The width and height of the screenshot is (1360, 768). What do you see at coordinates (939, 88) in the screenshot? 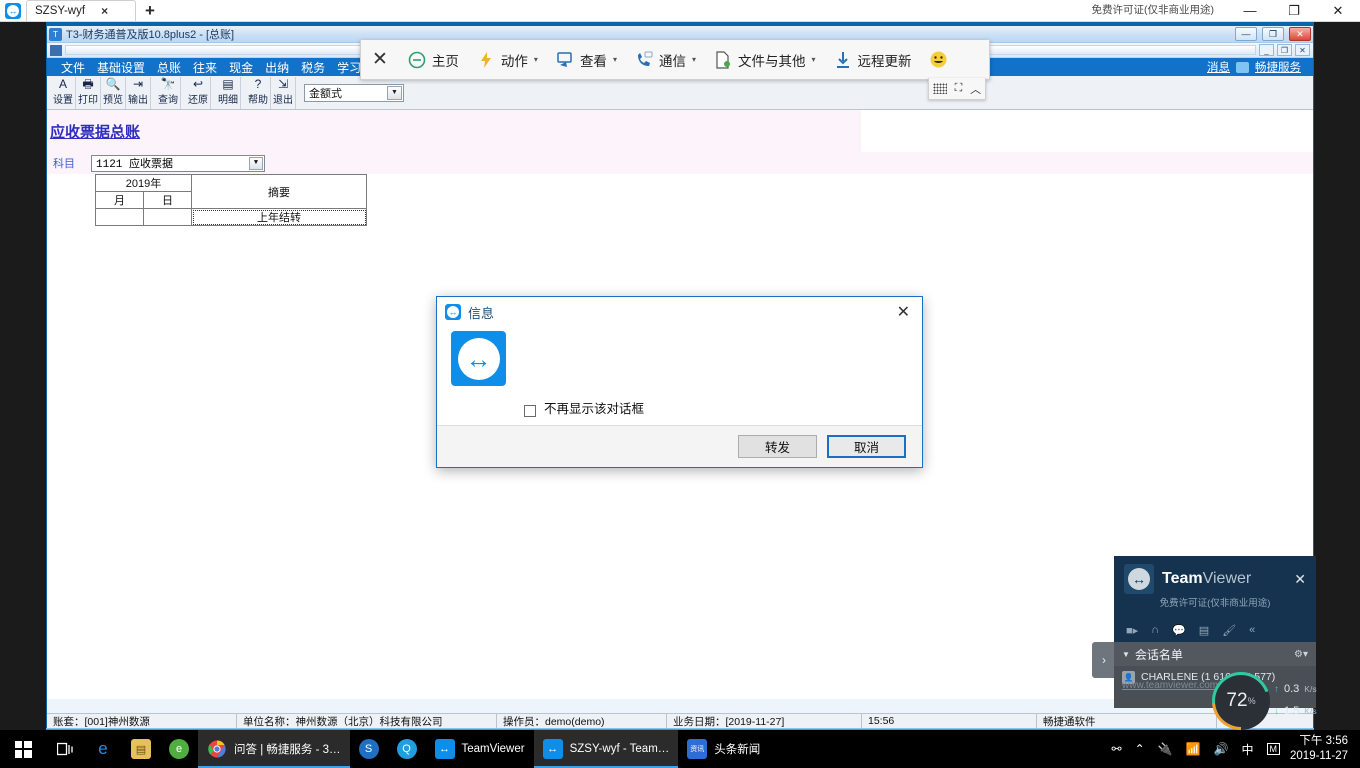
I see `dot-grid-icon` at bounding box center [939, 88].